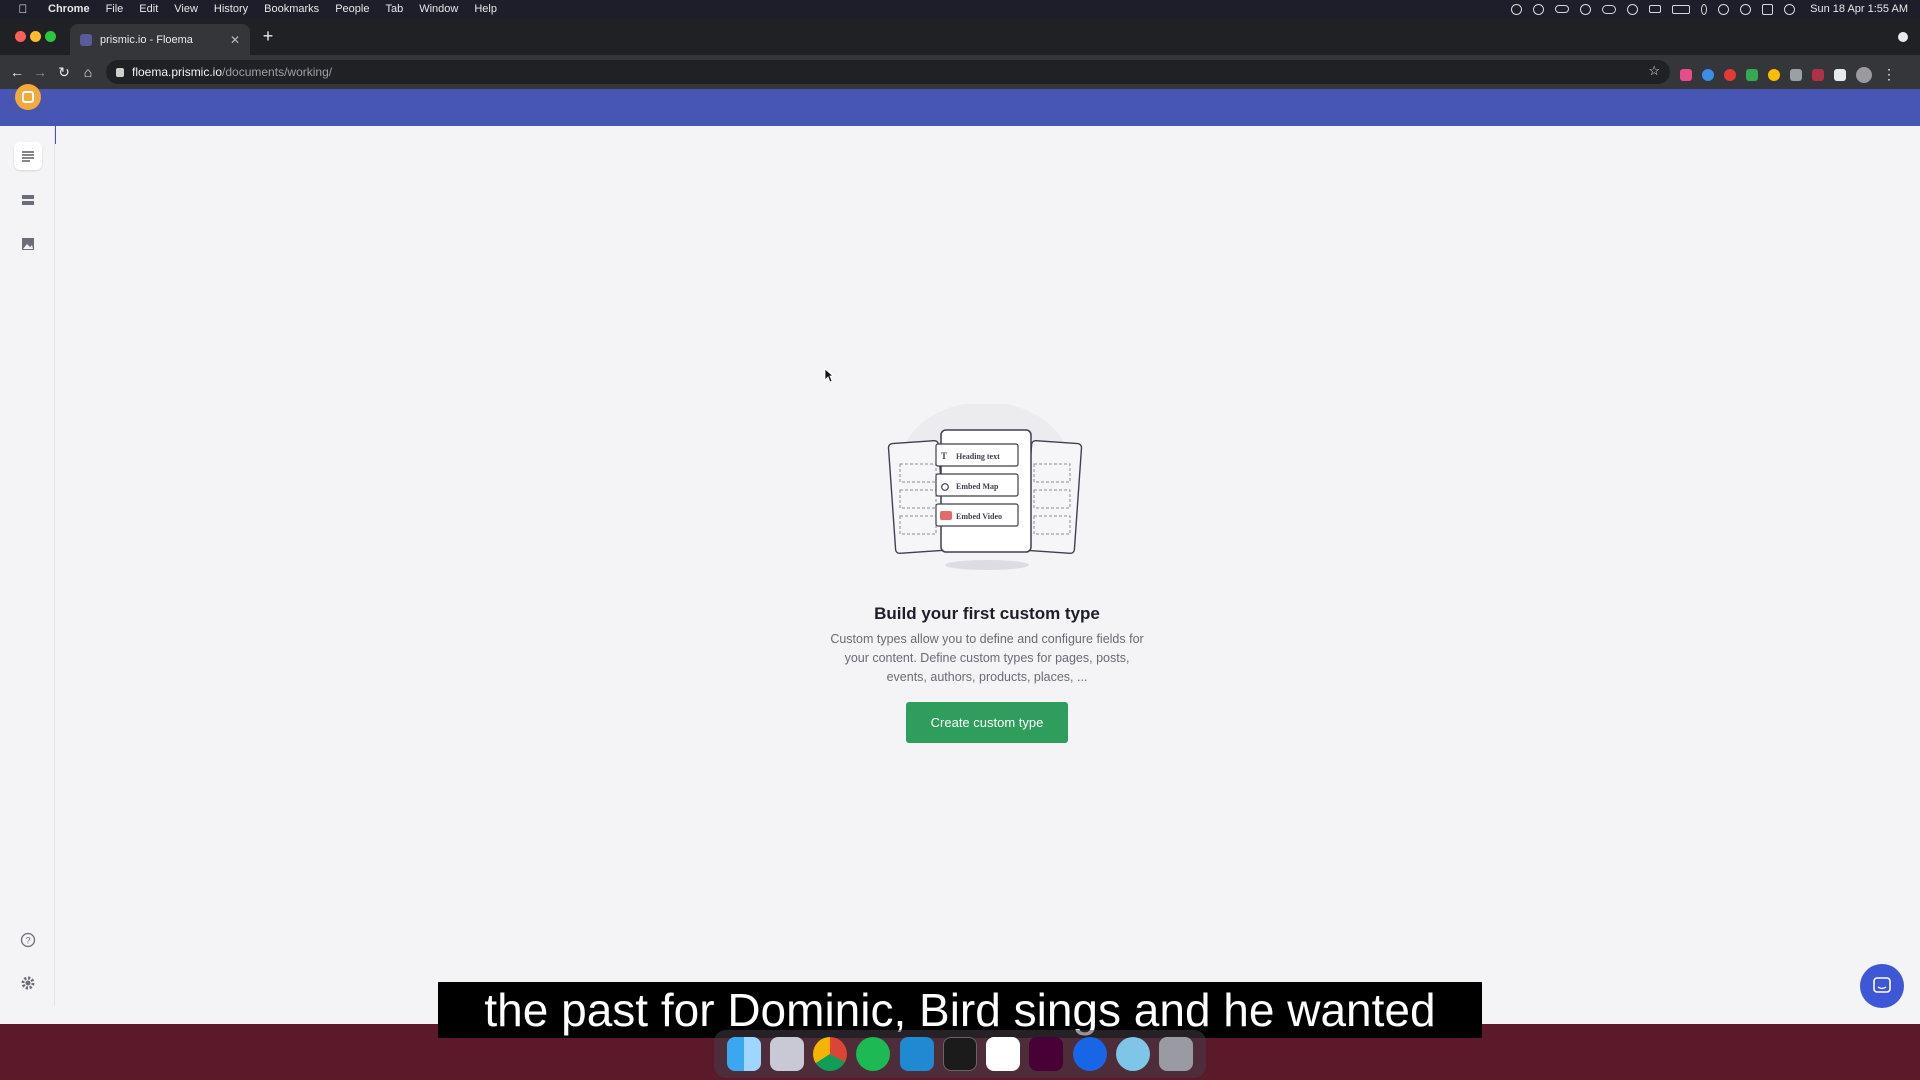 This screenshot has height=1080, width=1920. I want to click on sidebar-settings, so click(28, 983).